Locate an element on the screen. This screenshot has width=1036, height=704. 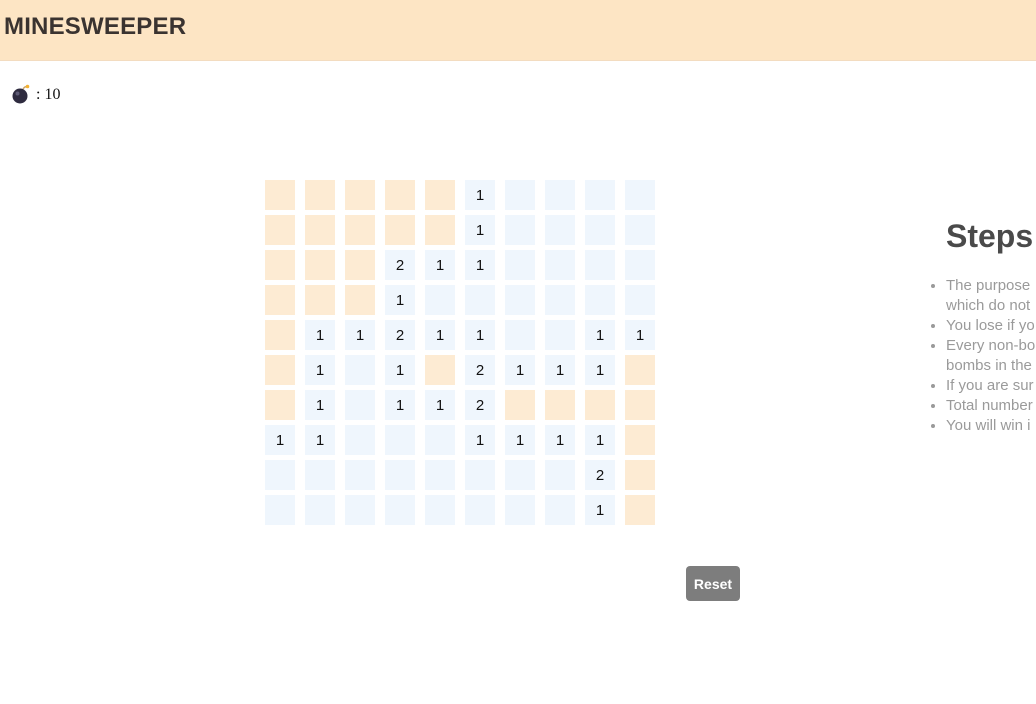
steps-item: You lose if yo is located at coordinates (991, 326).